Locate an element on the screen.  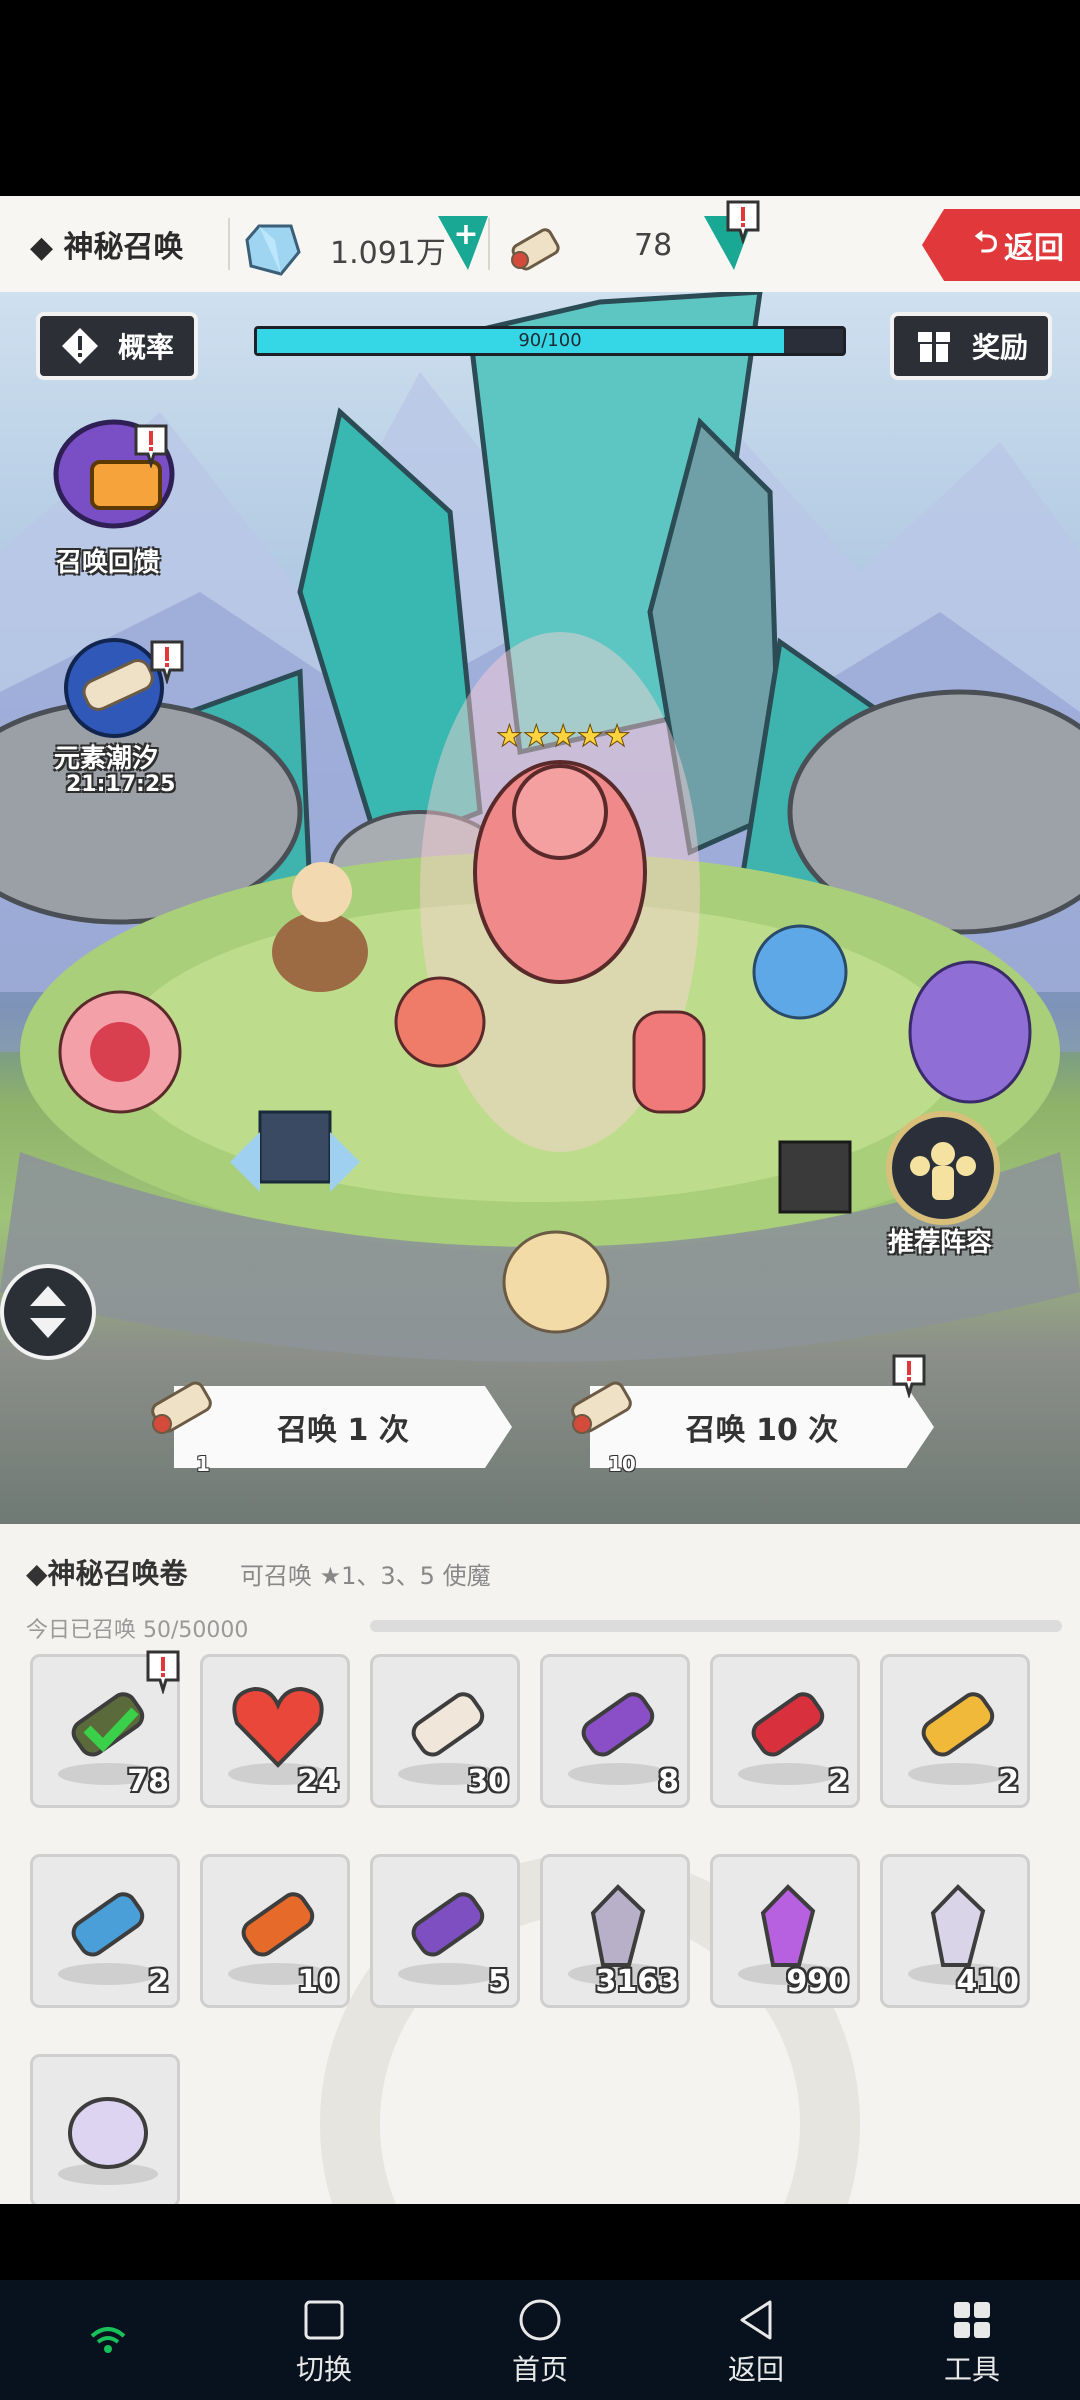
inventory-item-purple-crystal: 990 is located at coordinates (785, 1931).